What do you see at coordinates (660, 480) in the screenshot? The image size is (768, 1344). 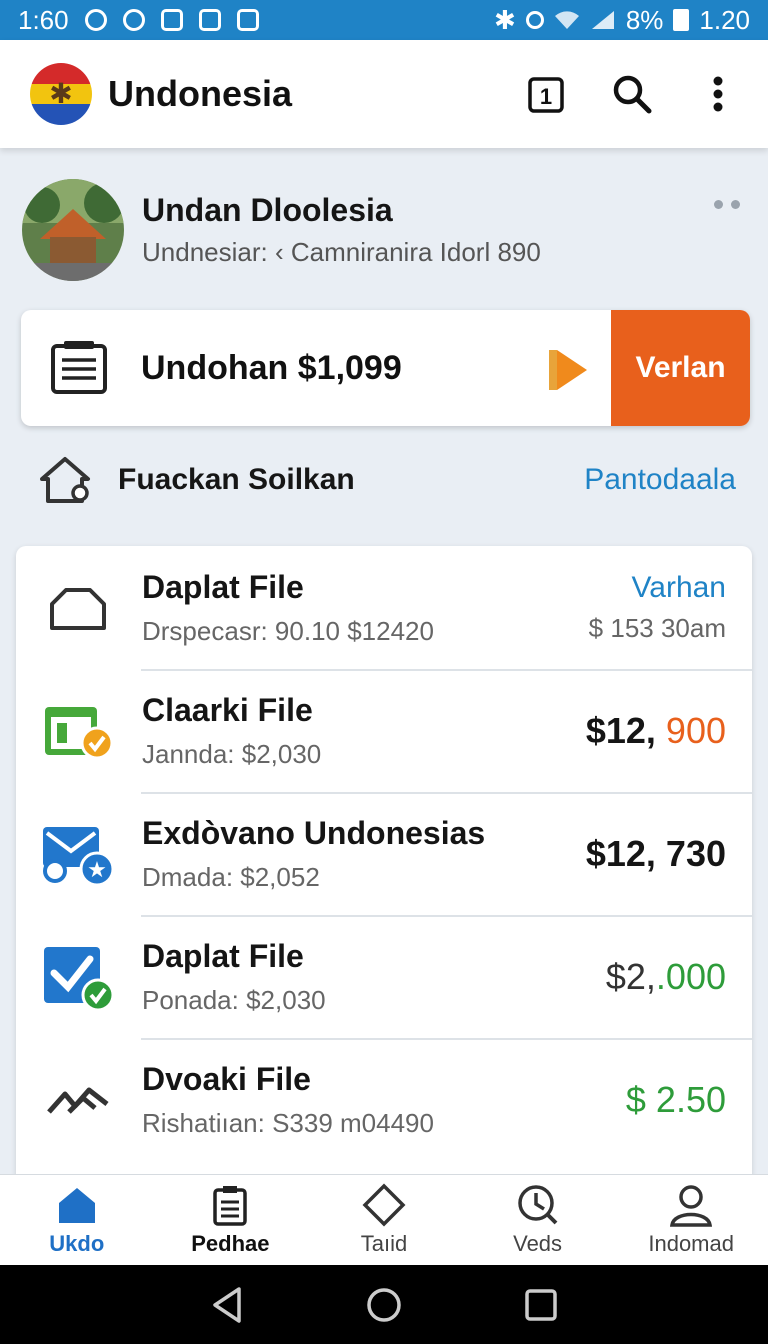 I see `section-link: Pantodaala` at bounding box center [660, 480].